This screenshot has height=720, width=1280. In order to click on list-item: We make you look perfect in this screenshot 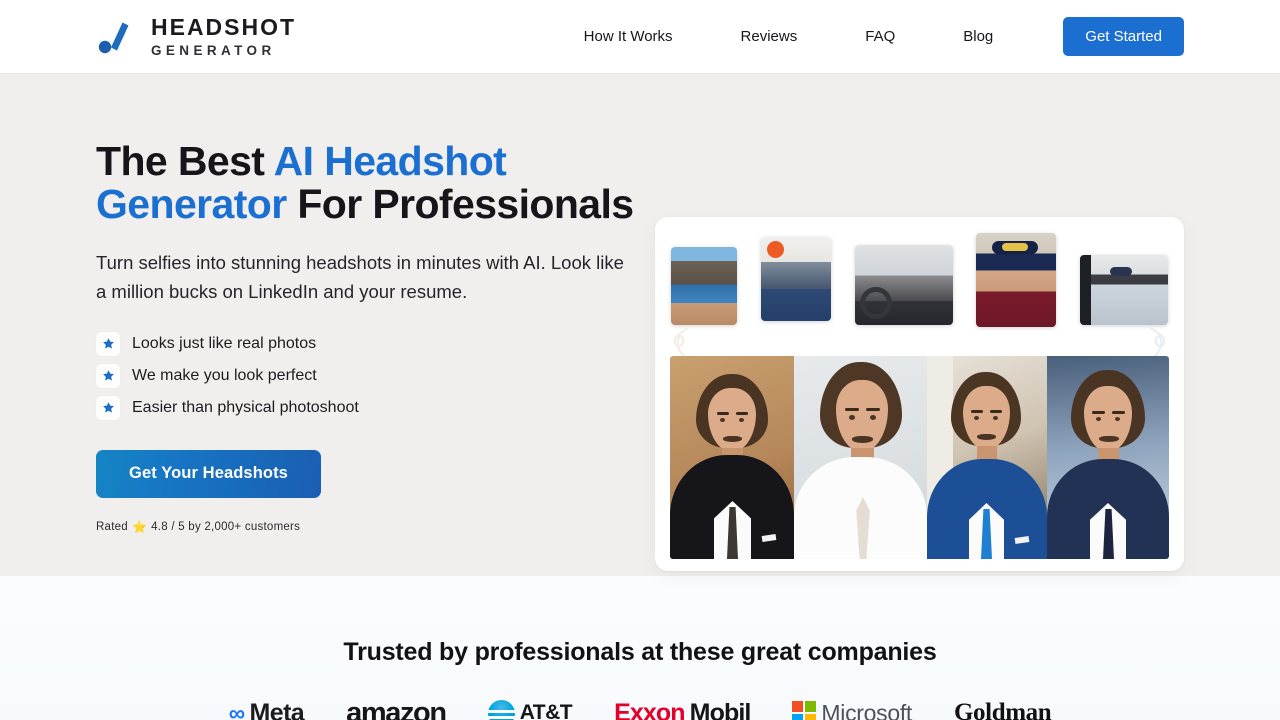, I will do `click(368, 375)`.